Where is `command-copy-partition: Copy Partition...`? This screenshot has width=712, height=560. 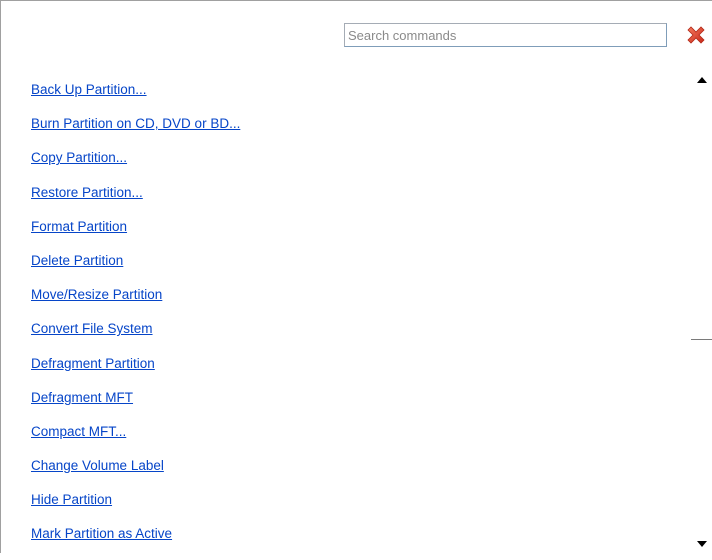
command-copy-partition: Copy Partition... is located at coordinates (79, 157).